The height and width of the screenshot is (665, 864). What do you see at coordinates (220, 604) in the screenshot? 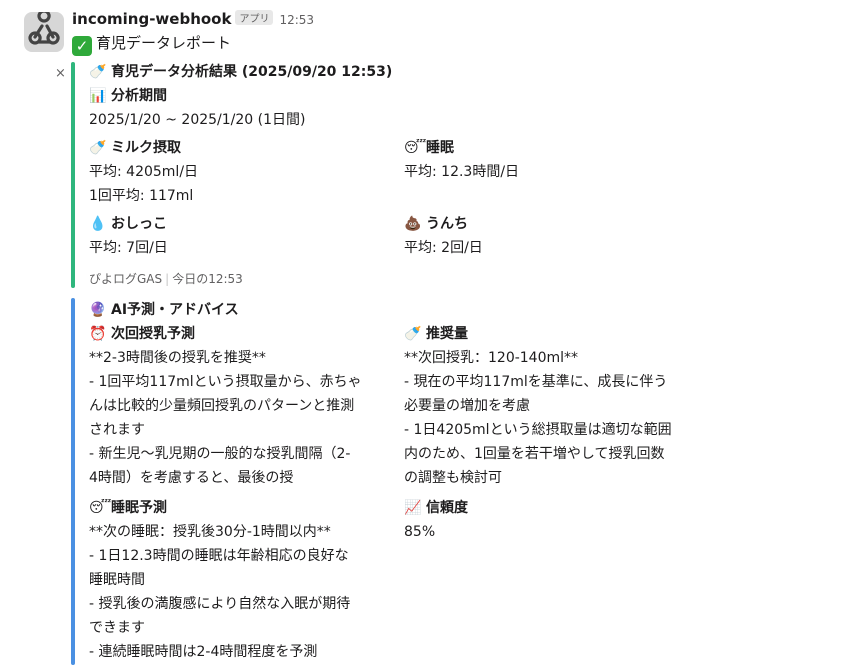
I see `sleep-pred-line: - 授乳後の満腹感により自然な入眠が期待` at bounding box center [220, 604].